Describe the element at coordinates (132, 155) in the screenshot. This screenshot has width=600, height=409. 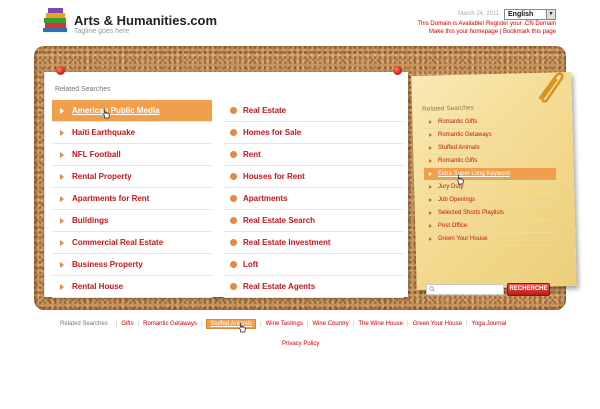
I see `keyword-link: NFL Football` at that location.